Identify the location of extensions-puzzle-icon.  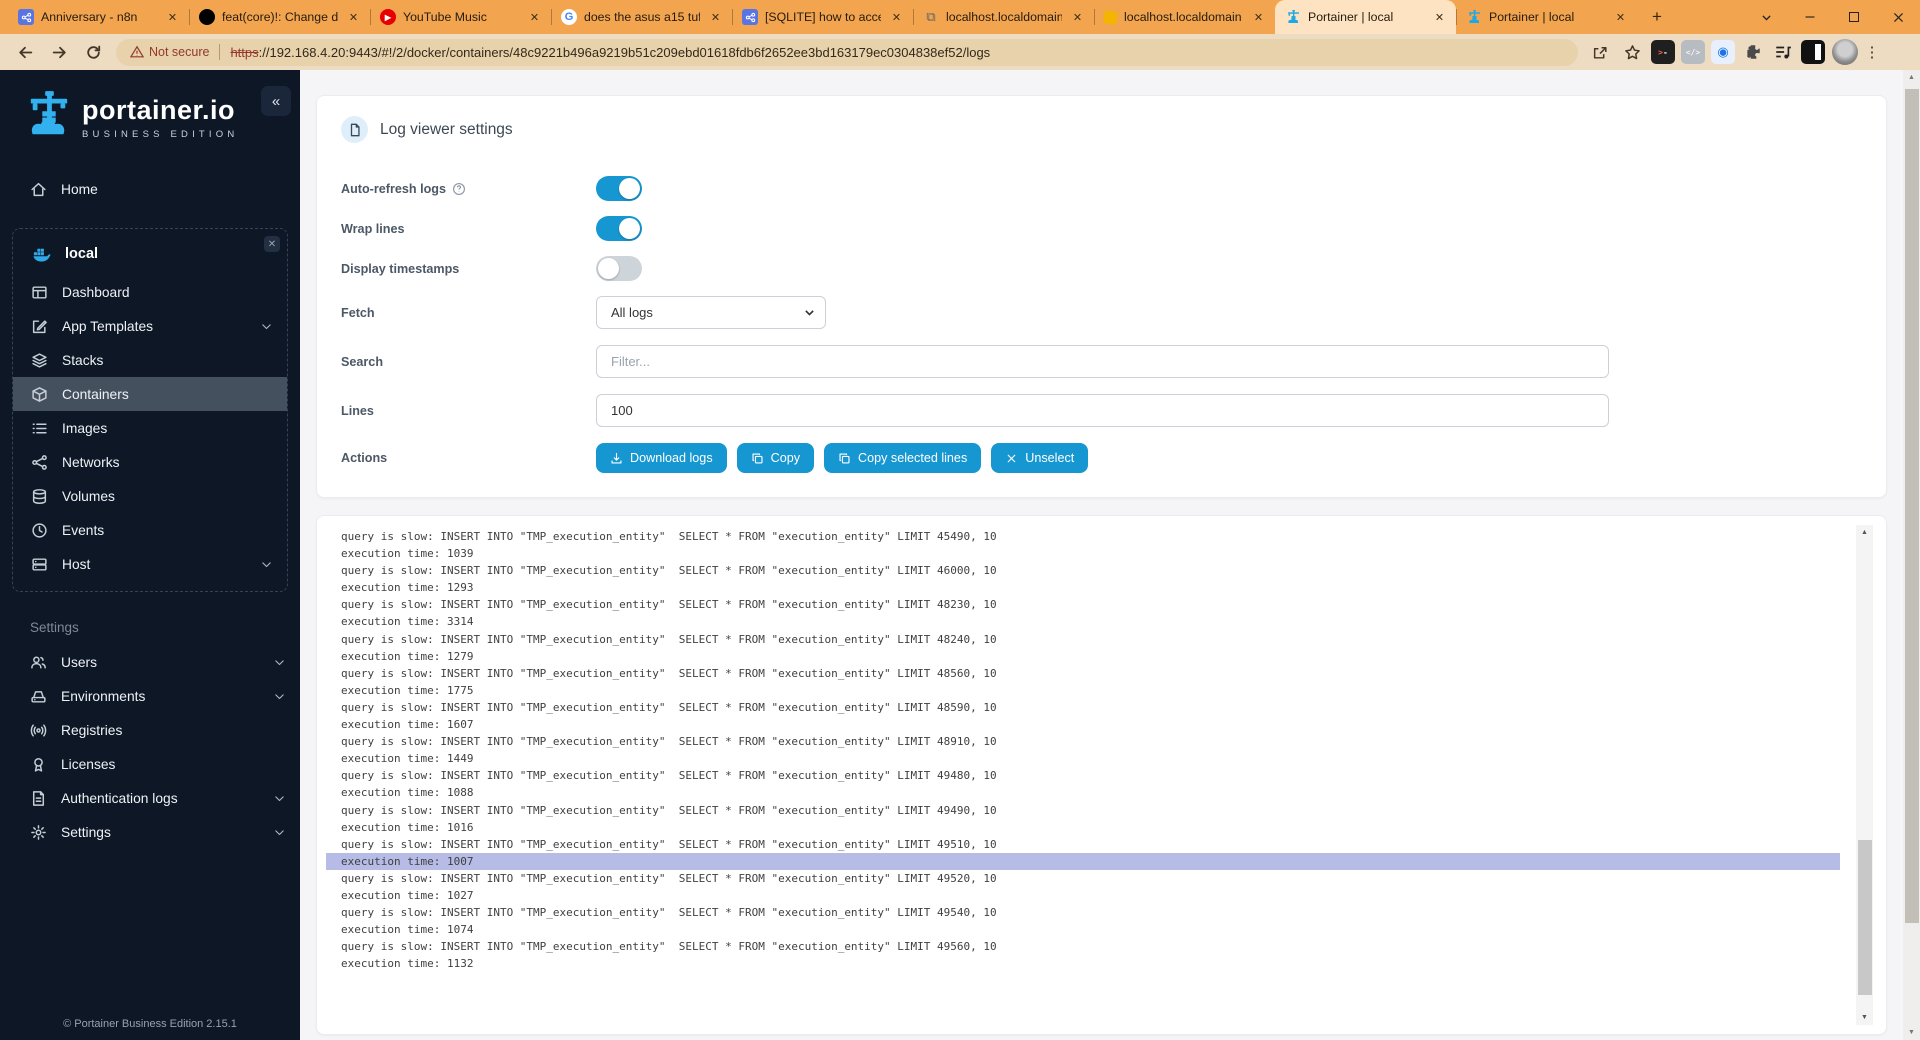
(1753, 52).